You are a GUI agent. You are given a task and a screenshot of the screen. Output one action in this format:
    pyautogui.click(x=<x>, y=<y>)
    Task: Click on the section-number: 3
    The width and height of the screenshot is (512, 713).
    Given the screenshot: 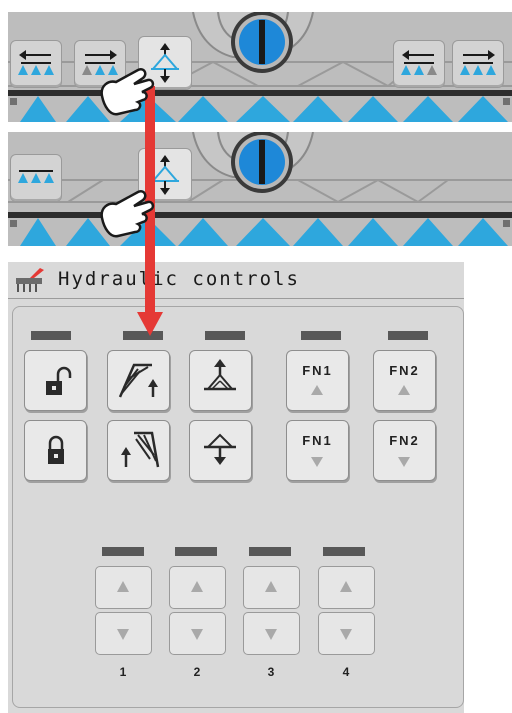 What is the action you would take?
    pyautogui.click(x=271, y=672)
    